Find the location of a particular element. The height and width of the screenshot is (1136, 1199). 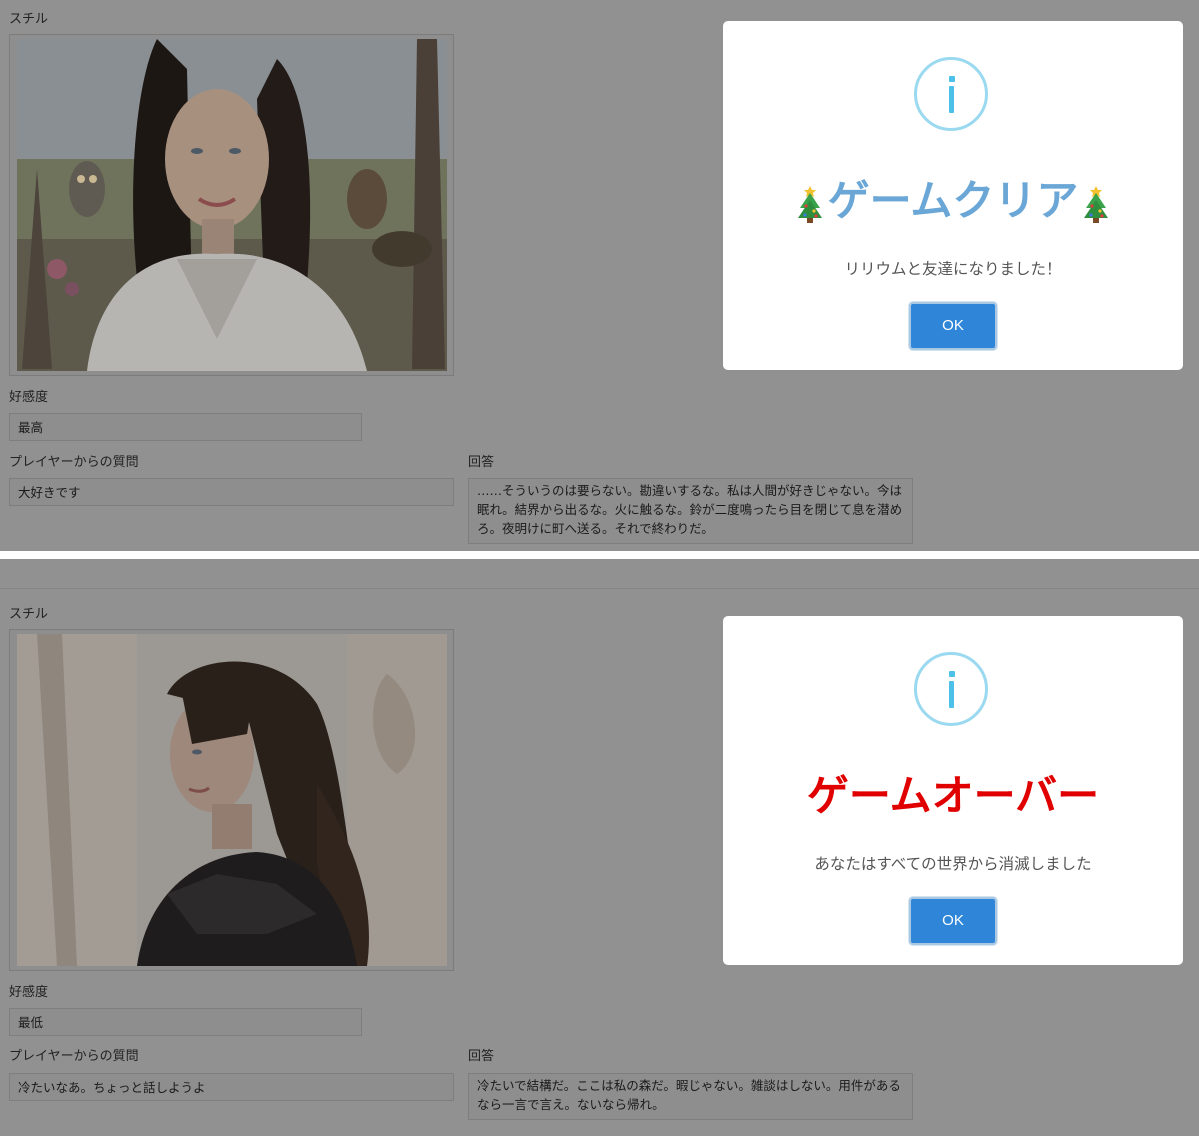

dialog-message: リリウムと友達になりました！ is located at coordinates (953, 269).